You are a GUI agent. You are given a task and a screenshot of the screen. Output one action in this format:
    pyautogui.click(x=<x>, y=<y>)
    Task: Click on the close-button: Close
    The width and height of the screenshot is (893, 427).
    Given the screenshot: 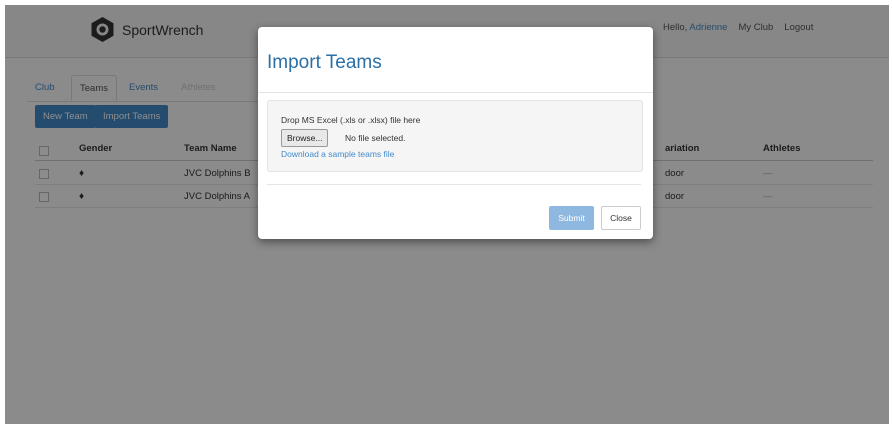 What is the action you would take?
    pyautogui.click(x=621, y=218)
    